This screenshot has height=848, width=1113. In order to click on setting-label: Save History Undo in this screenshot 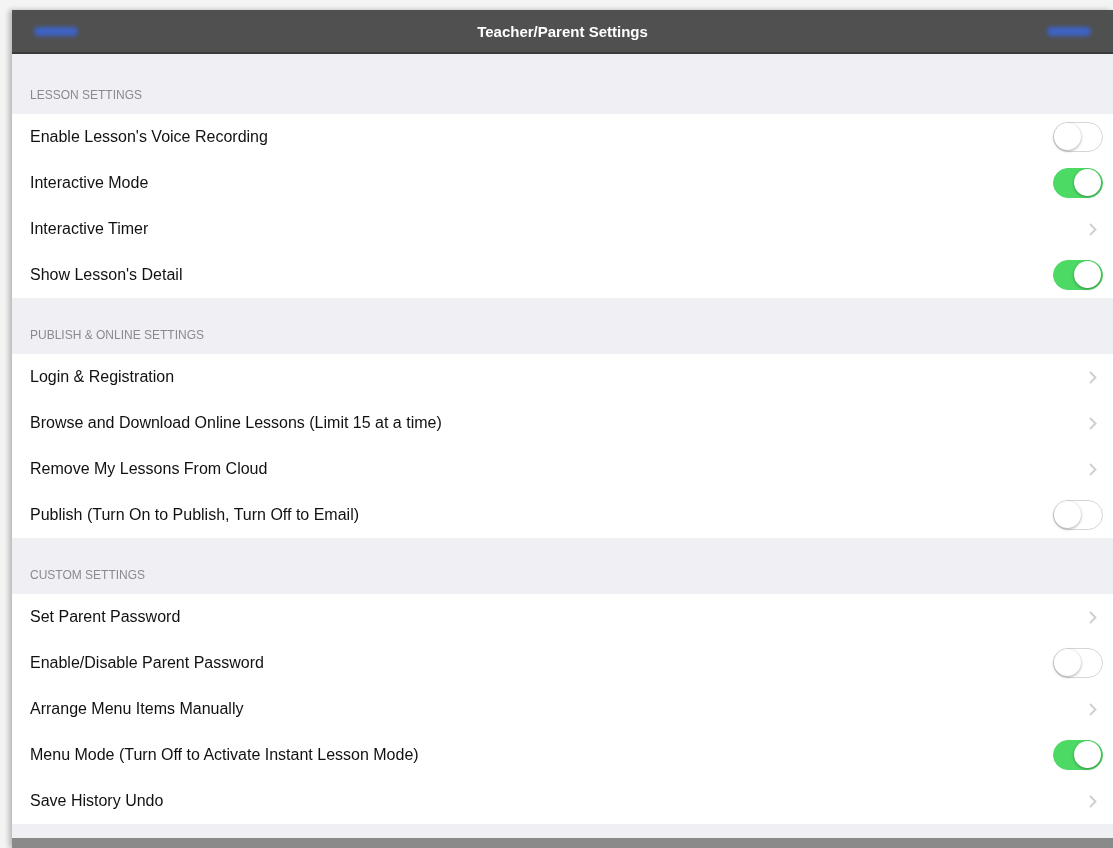, I will do `click(97, 801)`.